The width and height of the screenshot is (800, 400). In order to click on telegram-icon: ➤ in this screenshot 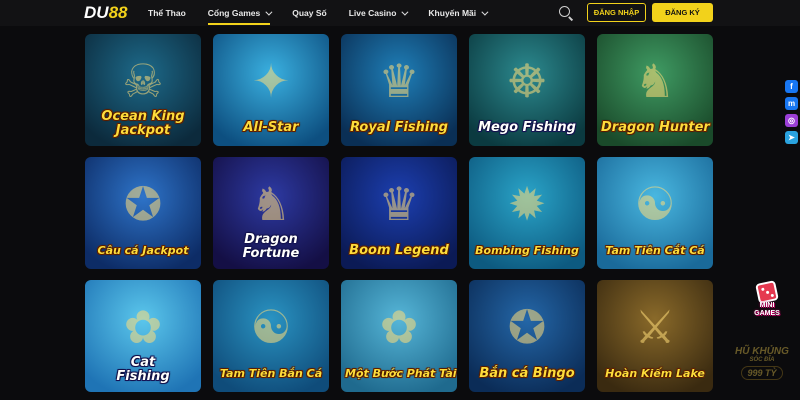, I will do `click(791, 137)`.